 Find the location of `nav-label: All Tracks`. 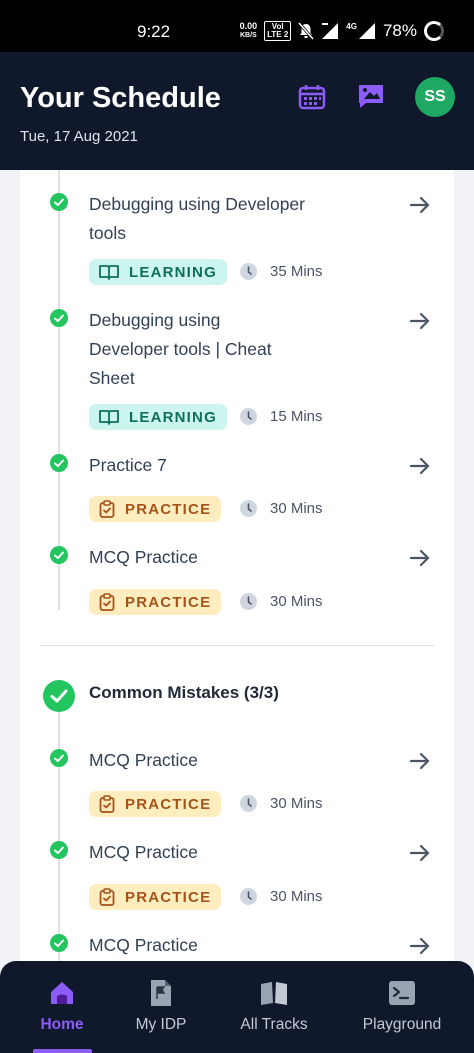

nav-label: All Tracks is located at coordinates (274, 1024).